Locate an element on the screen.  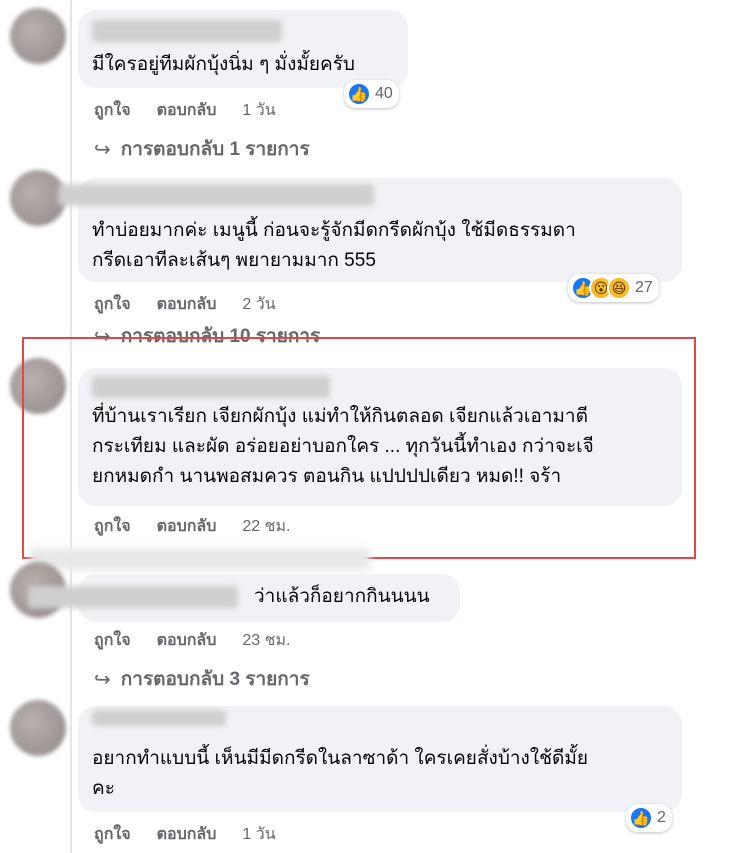
view-replies-link: ↪ การตอบกลับ 3 รายการ is located at coordinates (202, 679).